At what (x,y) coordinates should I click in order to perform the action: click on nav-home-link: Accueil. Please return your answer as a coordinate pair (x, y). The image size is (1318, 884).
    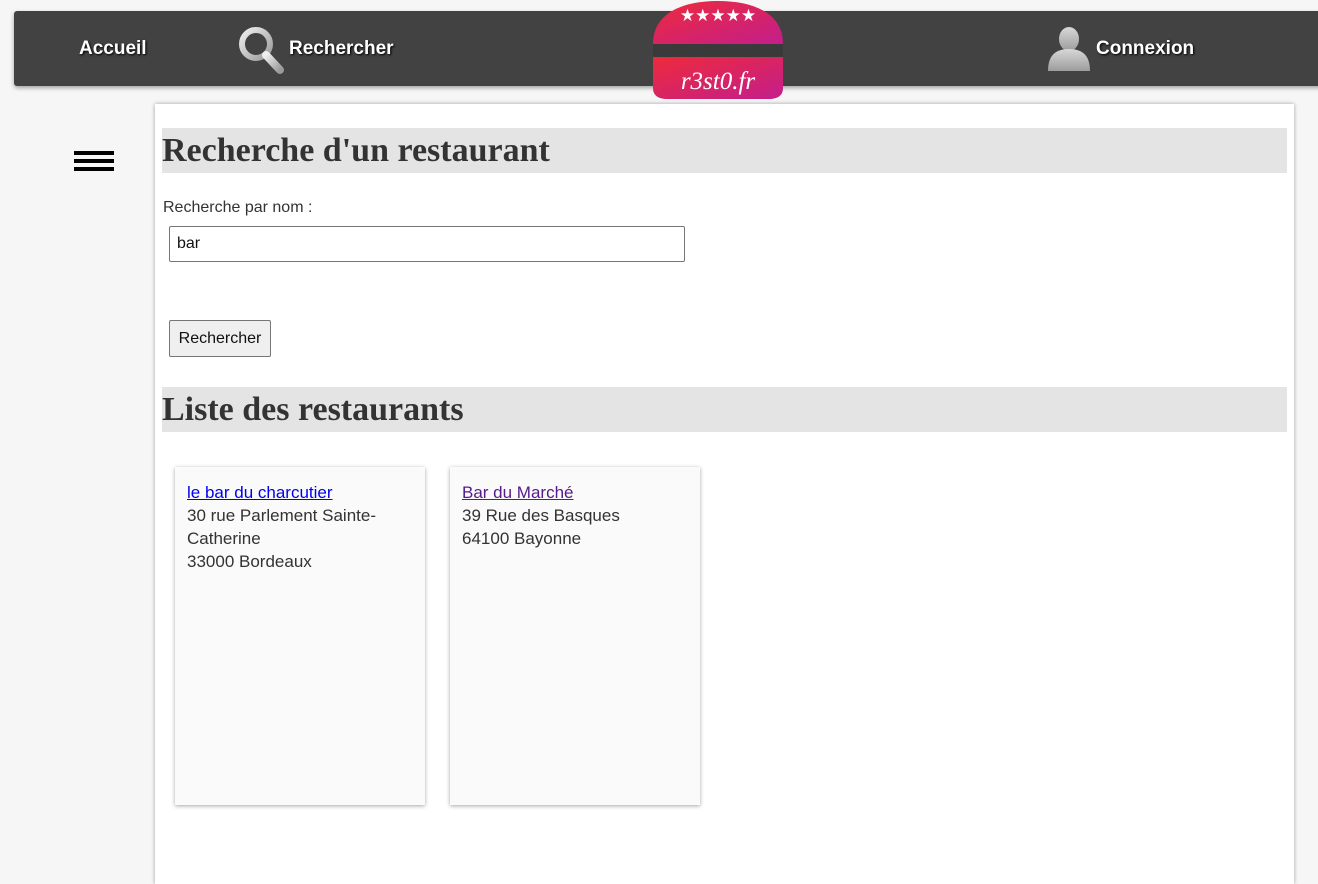
    Looking at the image, I should click on (113, 48).